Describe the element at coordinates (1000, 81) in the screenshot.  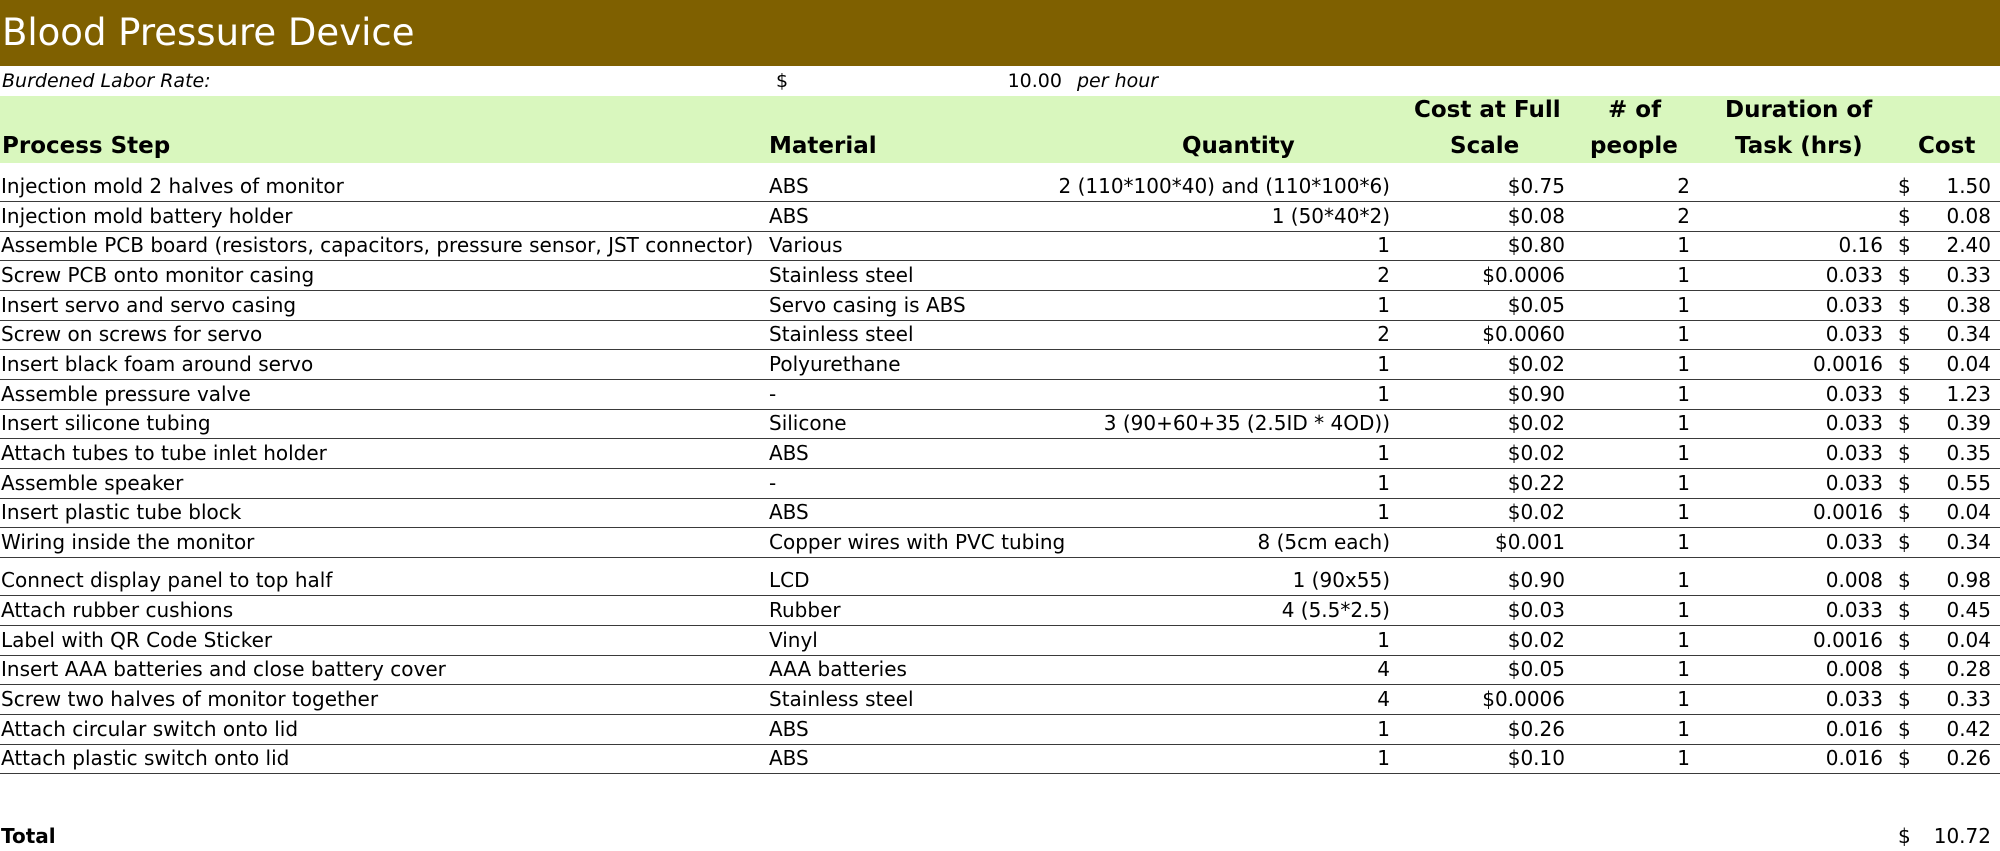
I see `labor-rate-row: Burdened Labor Rate: $ 10.00 per hour` at that location.